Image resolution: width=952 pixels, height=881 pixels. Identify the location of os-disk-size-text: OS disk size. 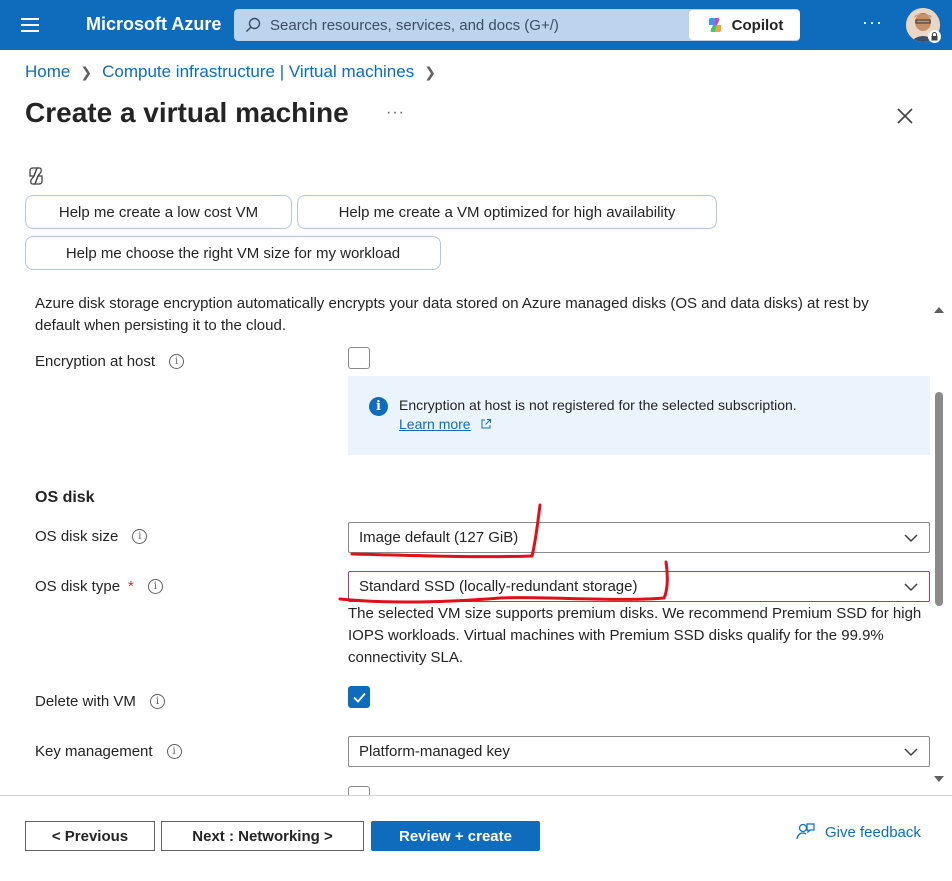
(77, 536).